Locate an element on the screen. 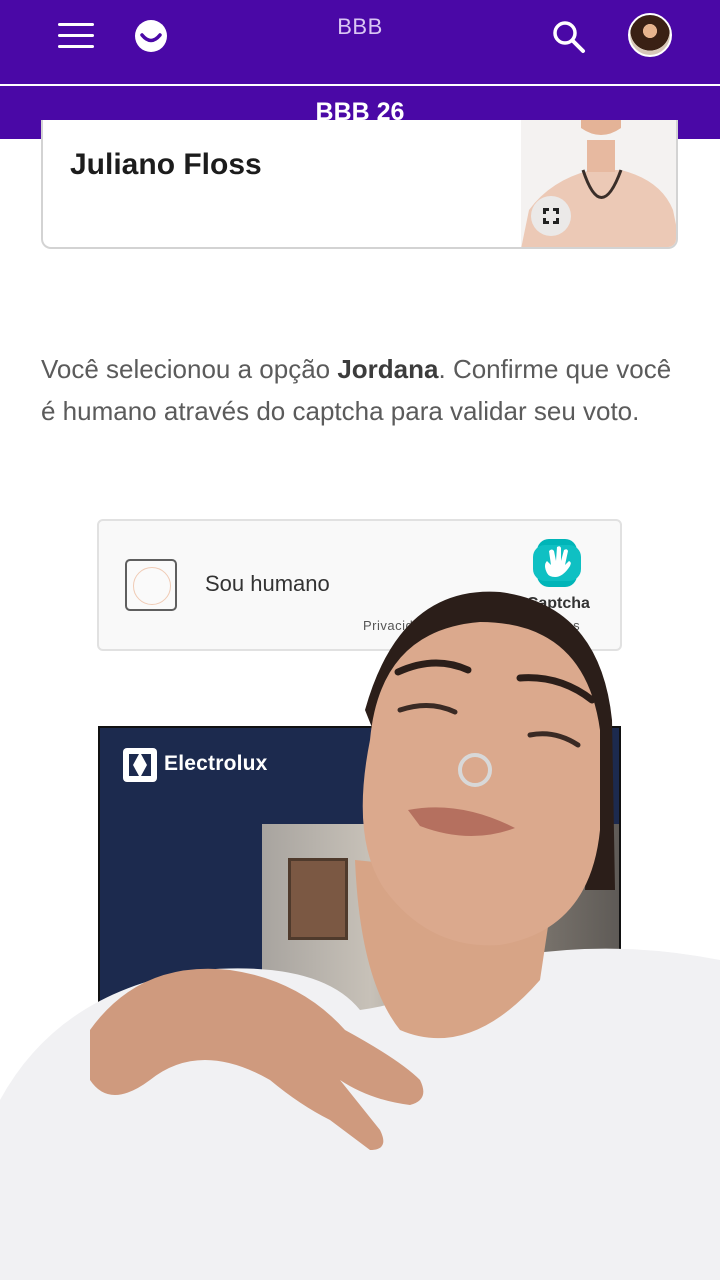 Image resolution: width=720 pixels, height=1280 pixels. expand-button is located at coordinates (551, 216).